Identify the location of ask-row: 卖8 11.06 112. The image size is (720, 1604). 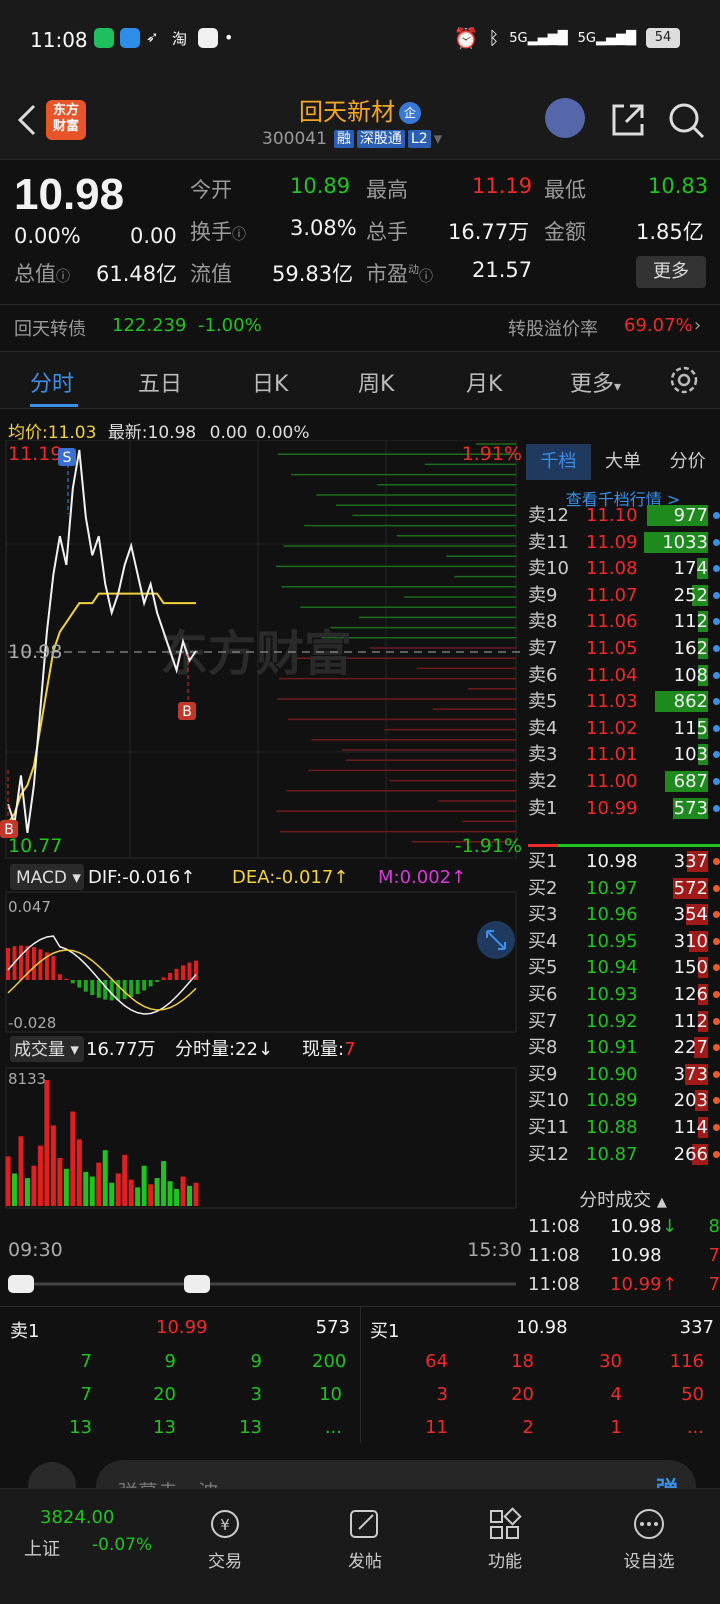
(624, 621).